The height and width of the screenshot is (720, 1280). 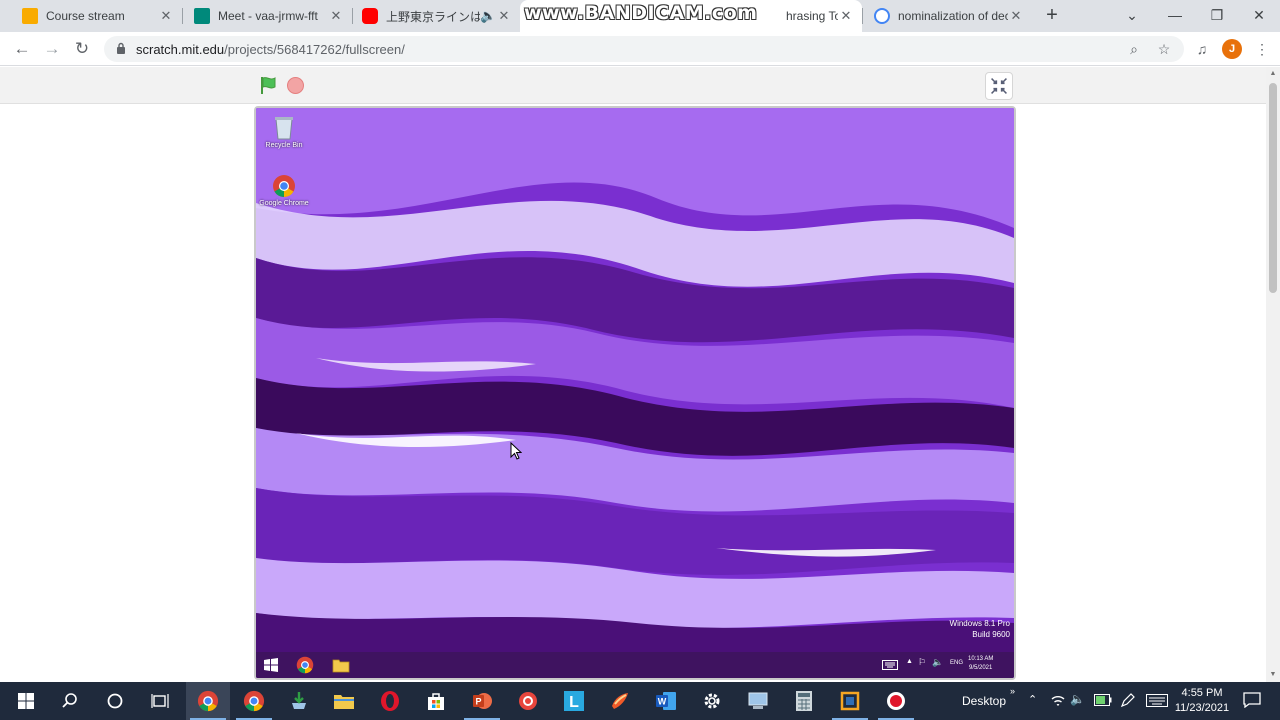 I want to click on computer-icon, so click(x=758, y=700).